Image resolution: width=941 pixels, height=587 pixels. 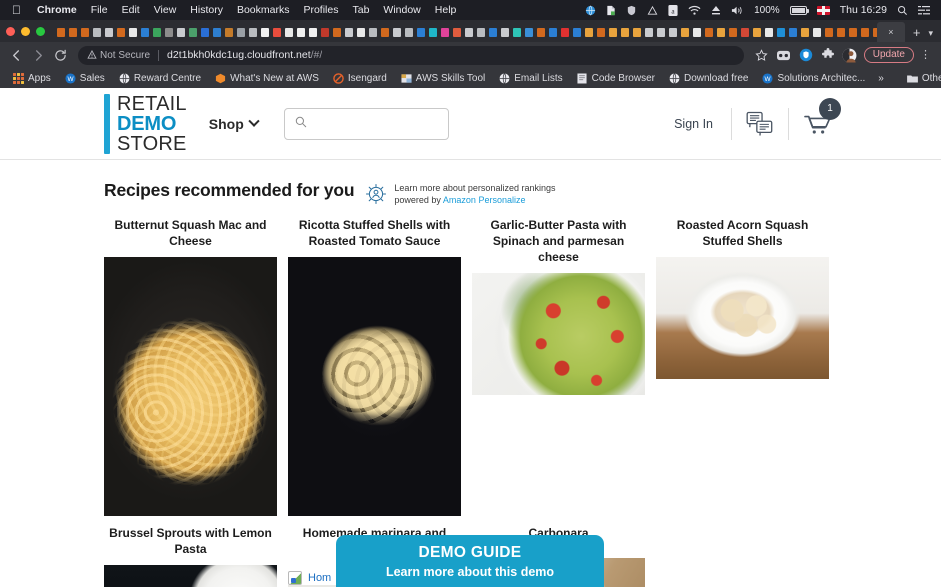 What do you see at coordinates (38, 55) in the screenshot?
I see `forward-button` at bounding box center [38, 55].